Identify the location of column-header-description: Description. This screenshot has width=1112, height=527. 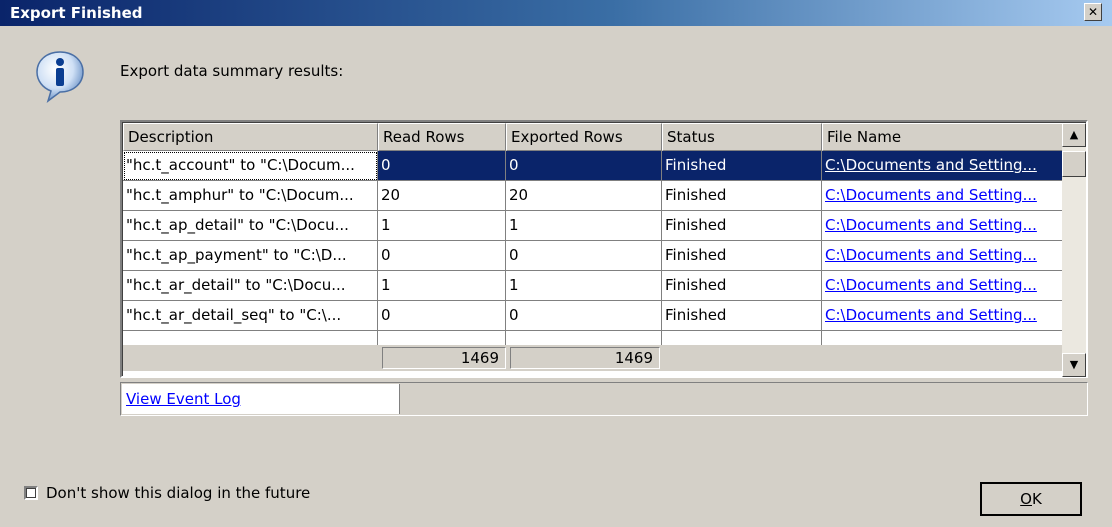
(250, 137).